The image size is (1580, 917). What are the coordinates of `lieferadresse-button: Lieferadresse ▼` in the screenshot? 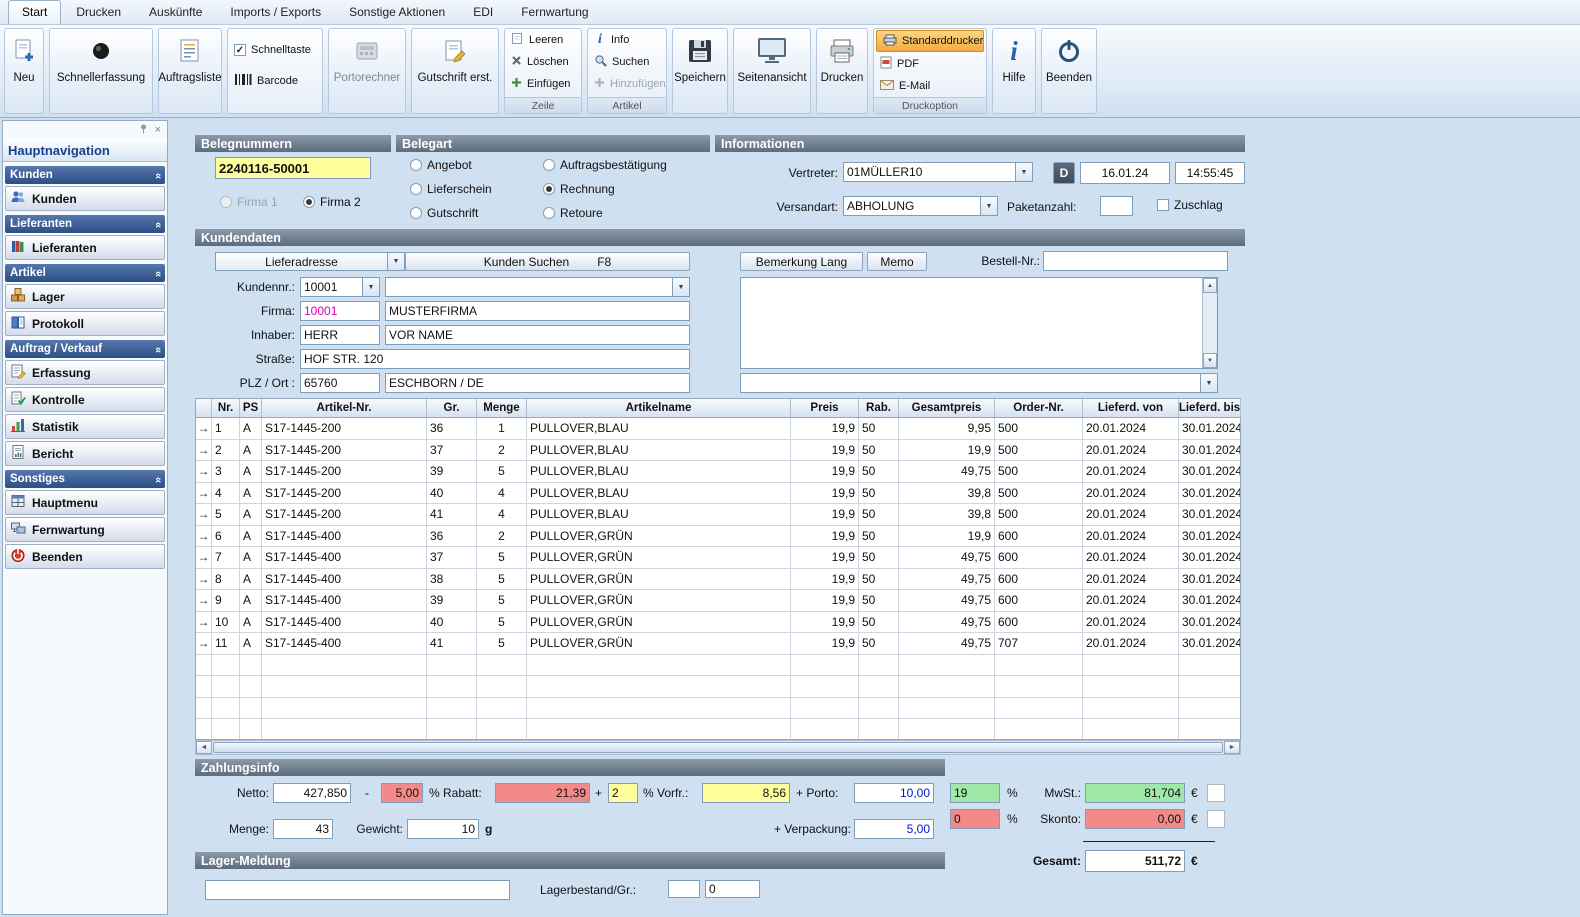 It's located at (310, 261).